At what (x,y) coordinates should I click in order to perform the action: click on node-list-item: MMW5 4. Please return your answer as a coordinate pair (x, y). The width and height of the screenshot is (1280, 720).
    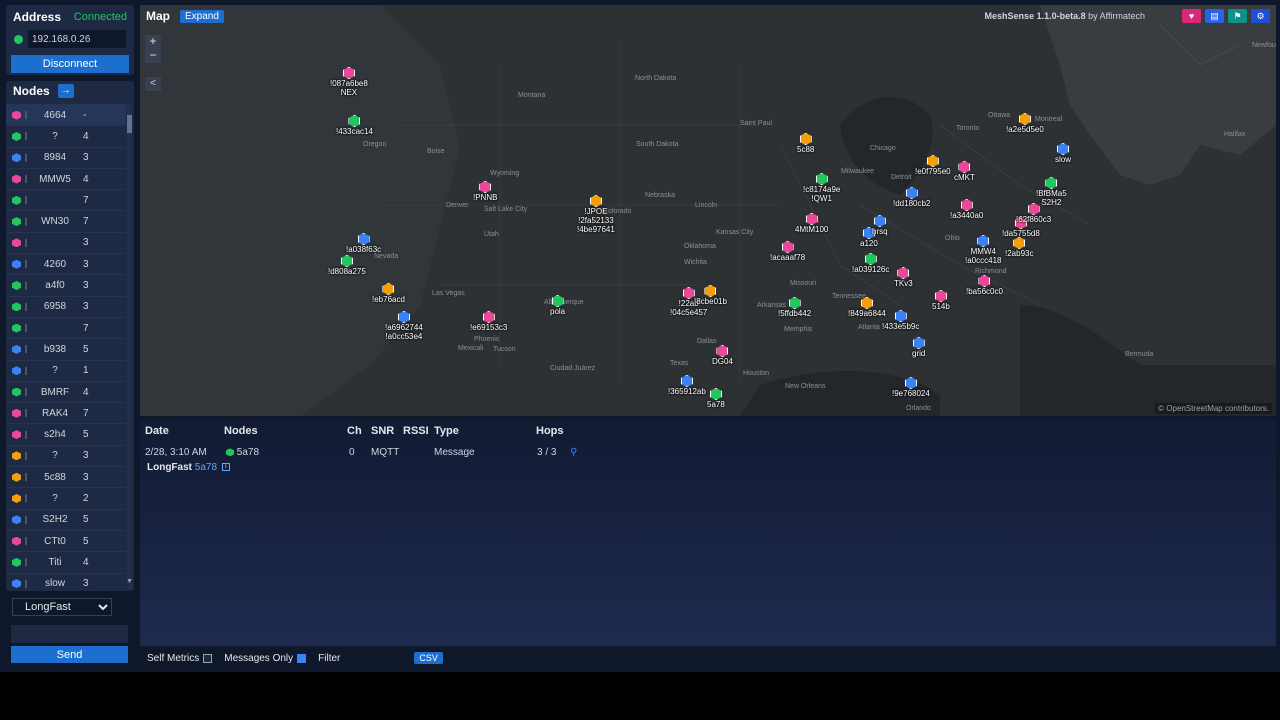
    Looking at the image, I should click on (66, 178).